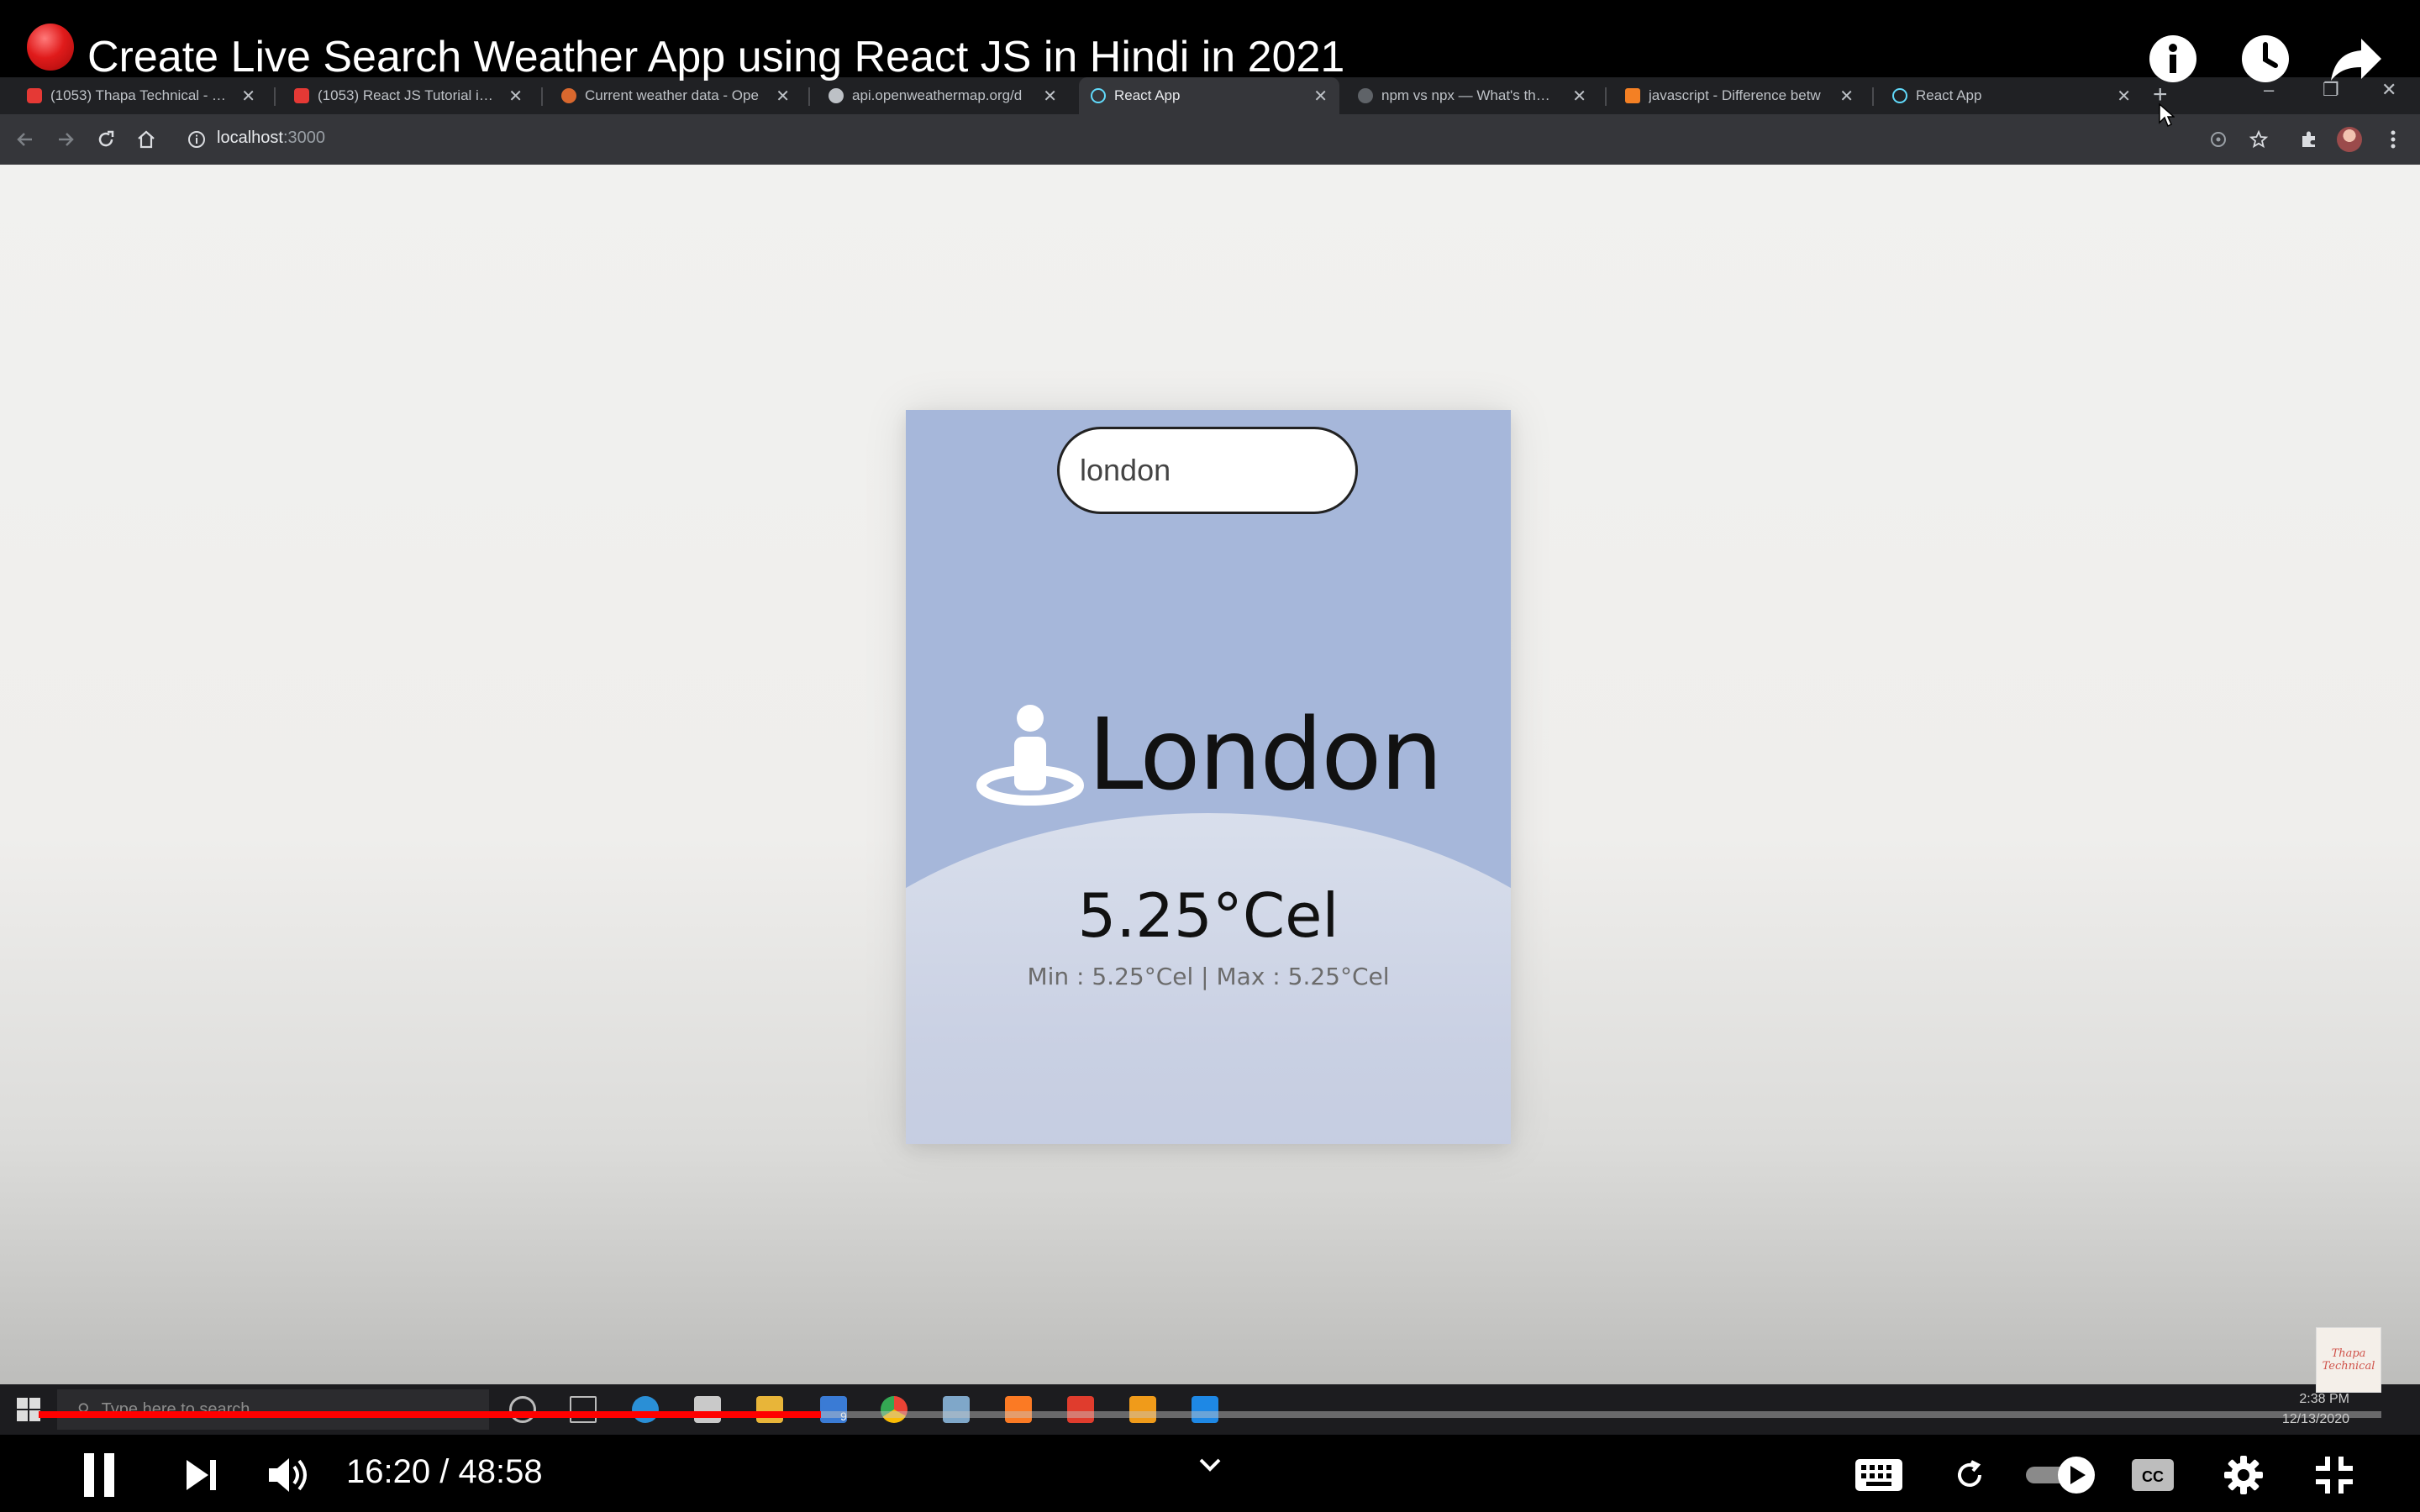  Describe the element at coordinates (2331, 90) in the screenshot. I see `restore-icon: ❐` at that location.